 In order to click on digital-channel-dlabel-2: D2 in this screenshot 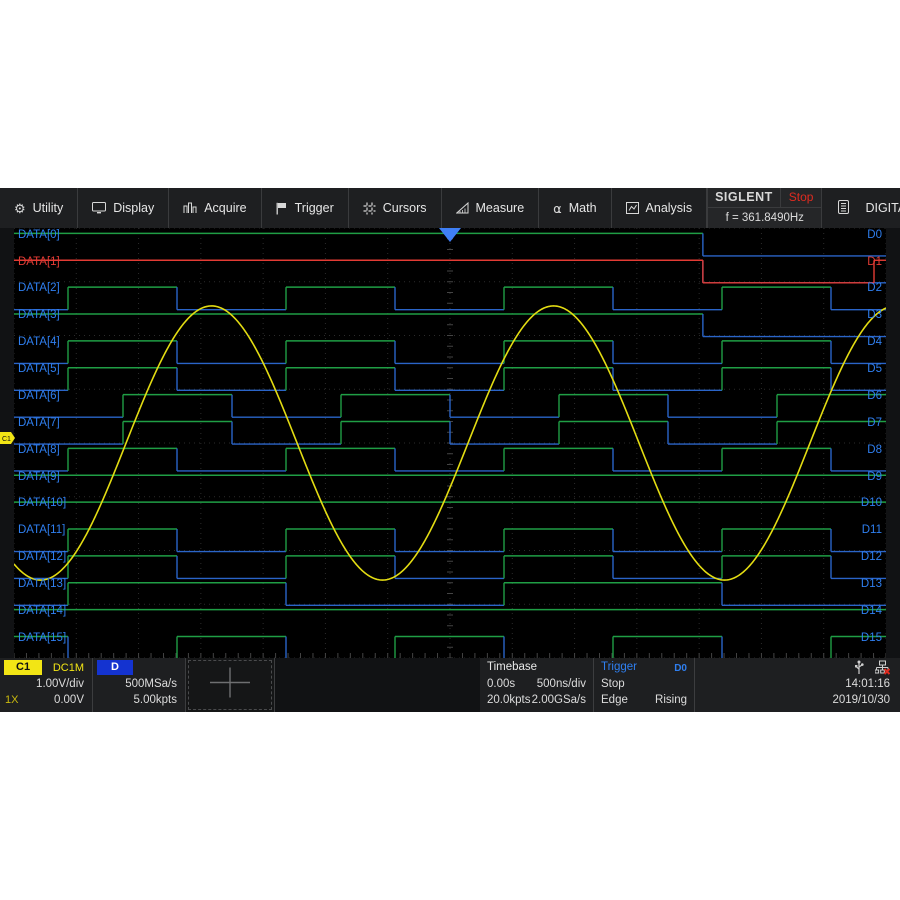, I will do `click(874, 288)`.